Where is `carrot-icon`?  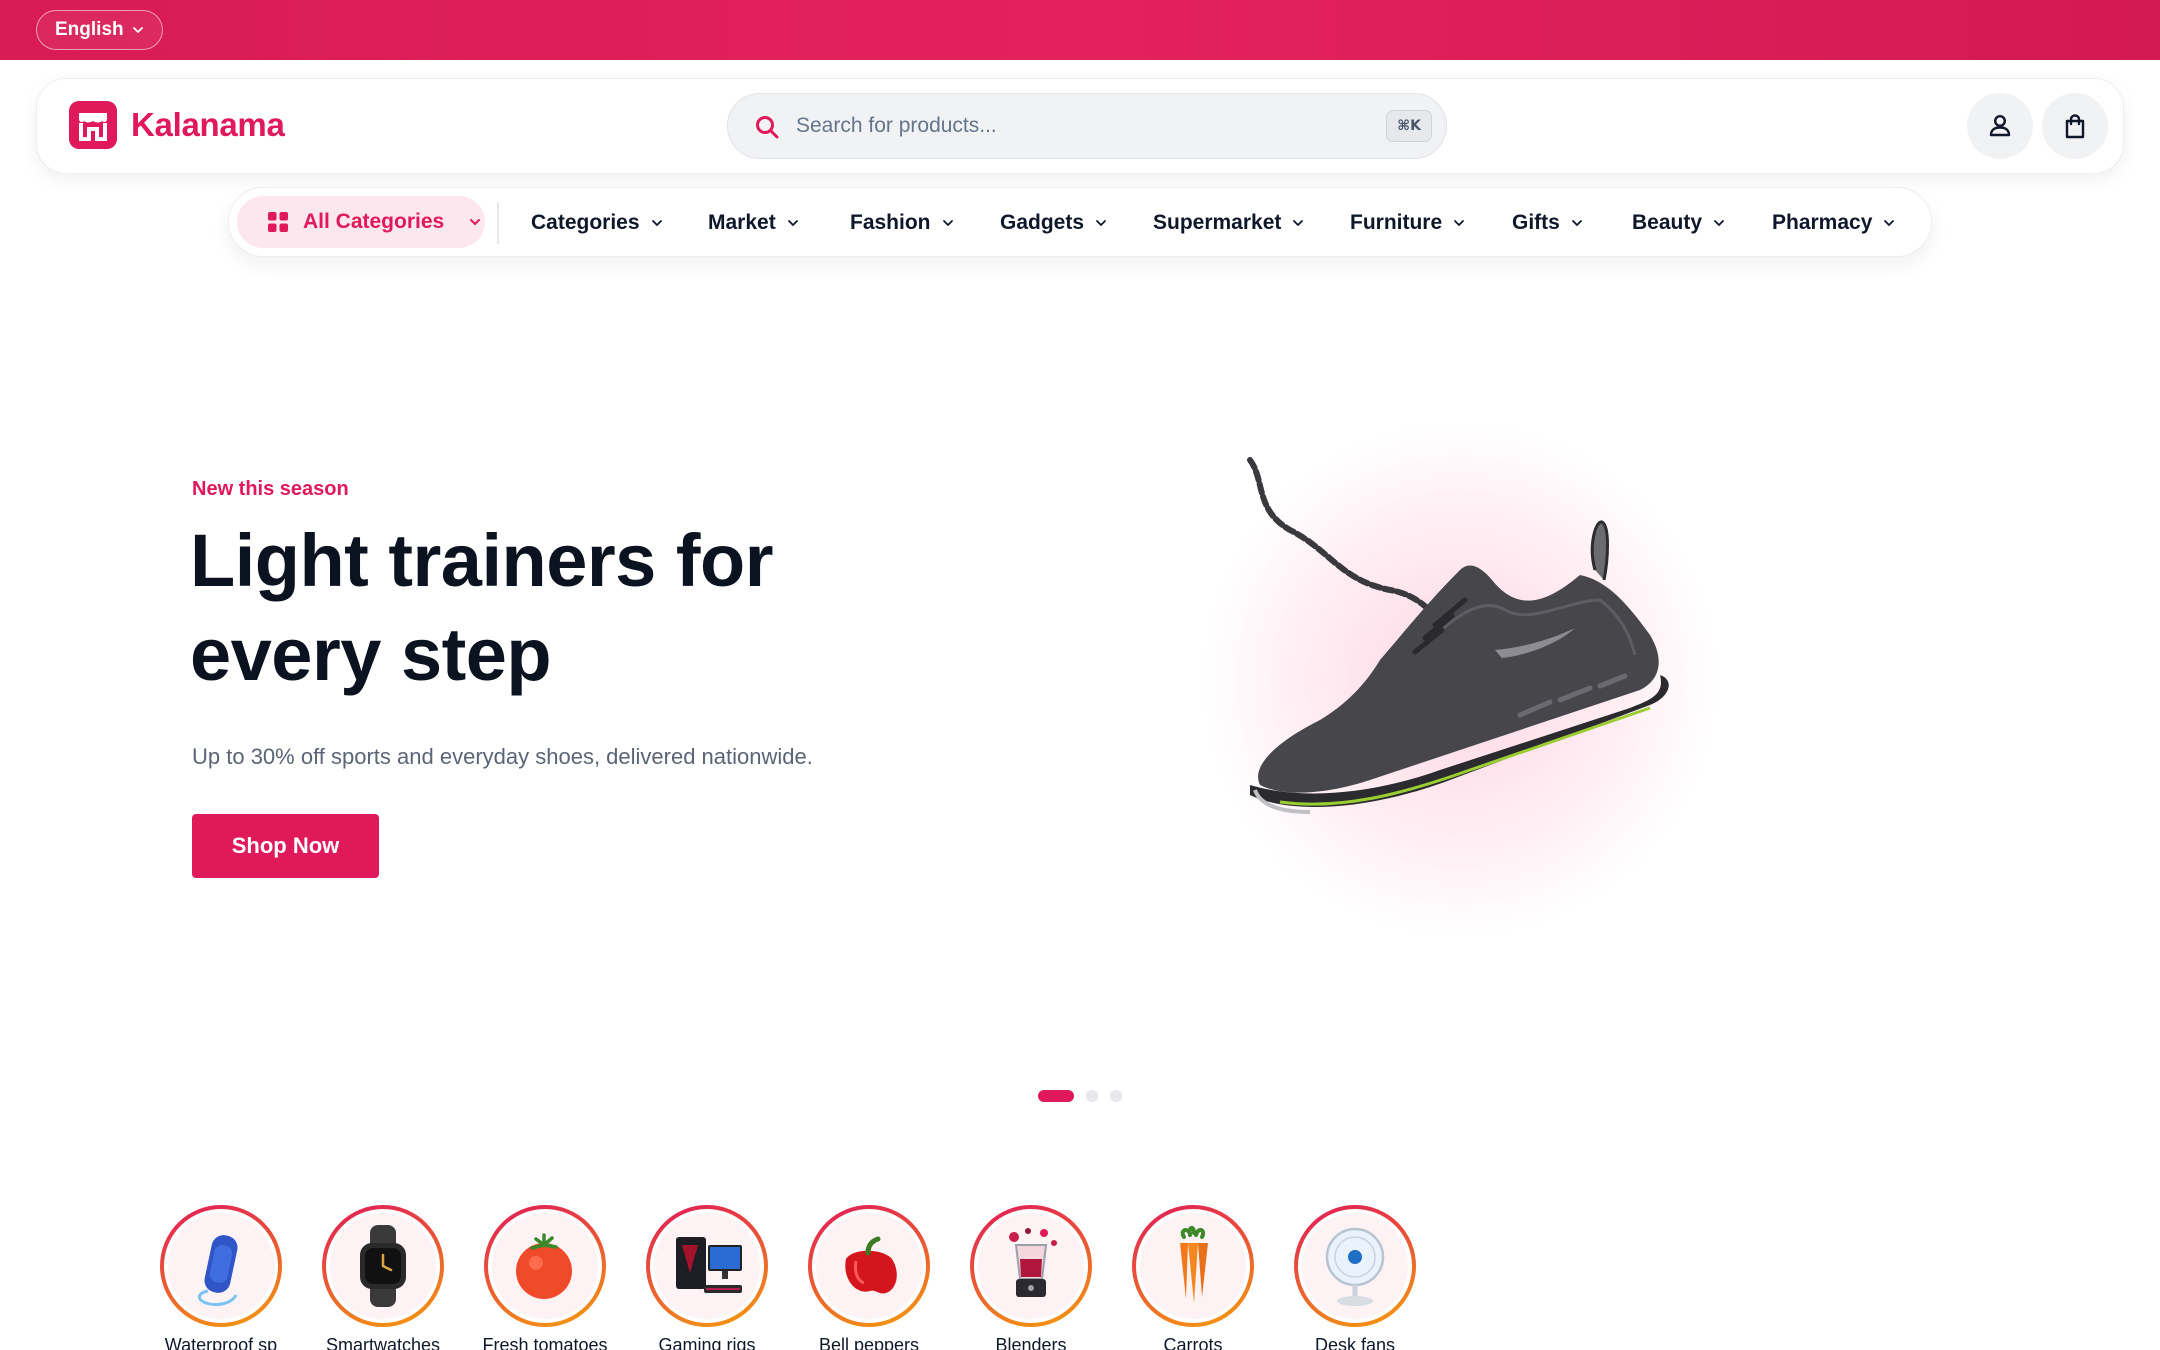
carrot-icon is located at coordinates (1194, 1264).